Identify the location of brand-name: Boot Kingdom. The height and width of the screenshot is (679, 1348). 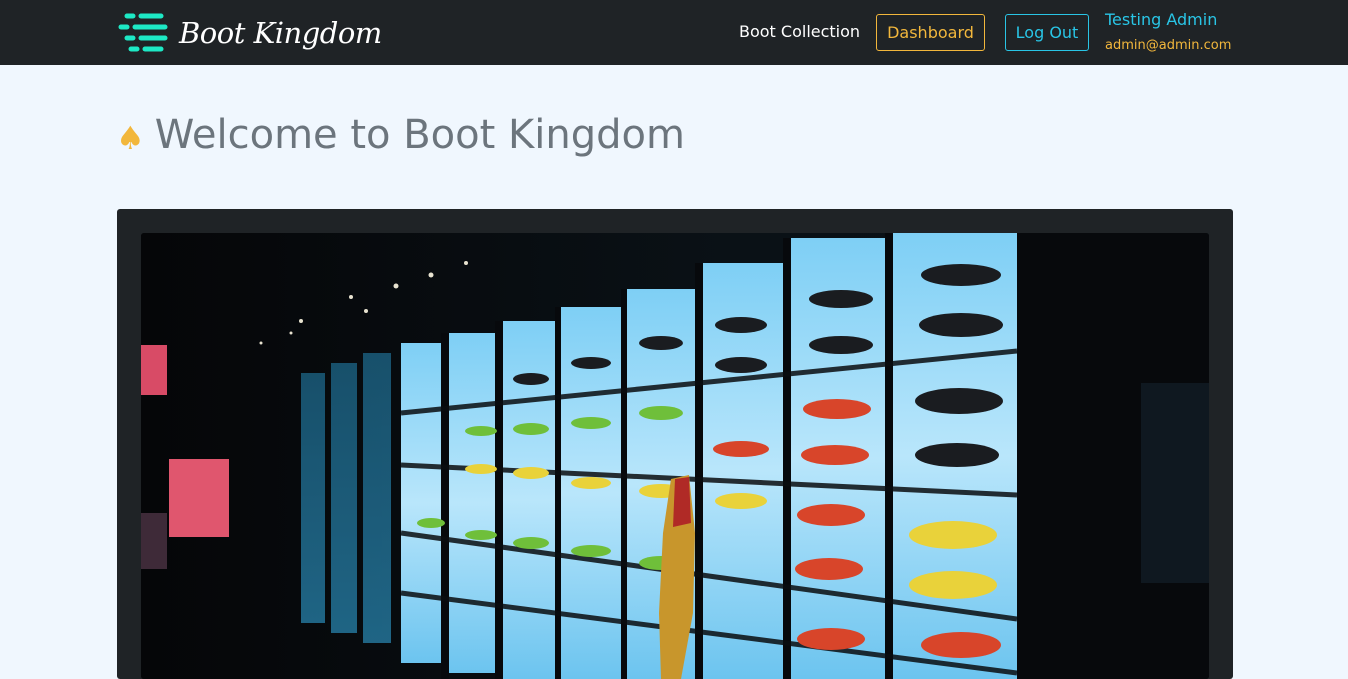
(280, 33).